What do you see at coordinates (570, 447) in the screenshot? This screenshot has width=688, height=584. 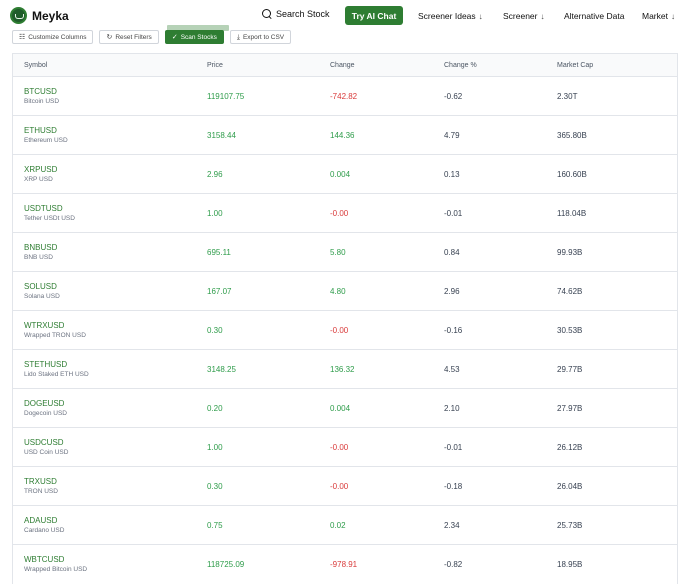 I see `market-cap-cell: 26.12B` at bounding box center [570, 447].